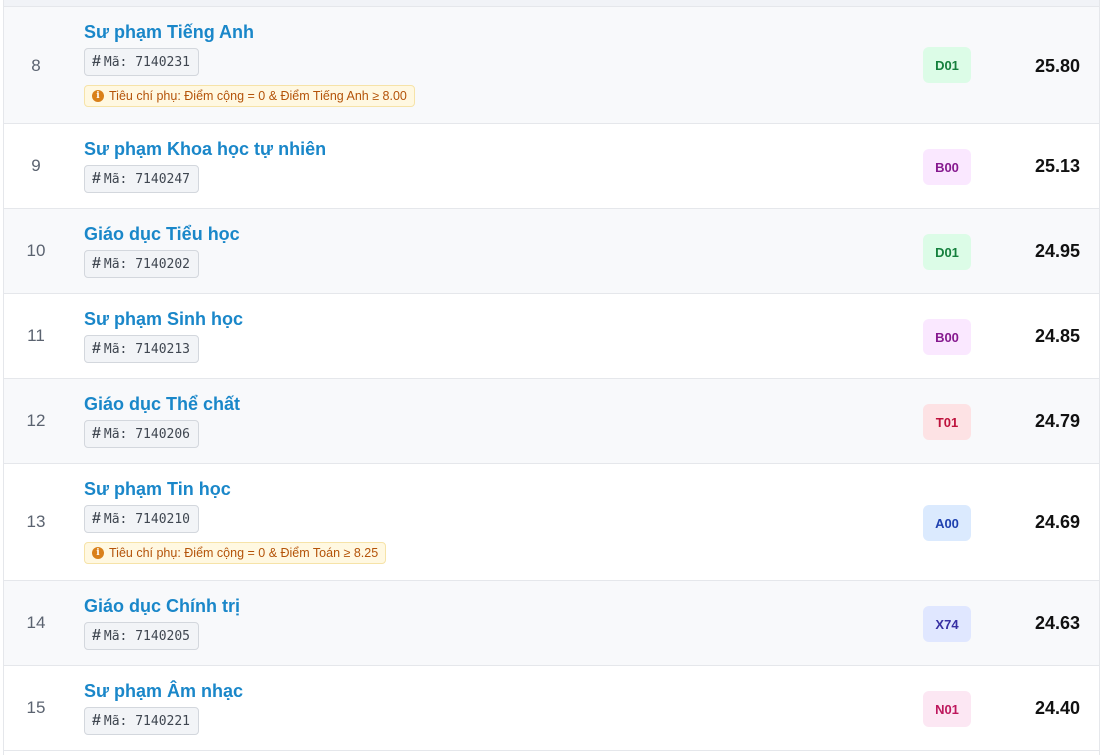 Image resolution: width=1102 pixels, height=755 pixels. I want to click on major-code-badge: # Mã: 7140206, so click(142, 434).